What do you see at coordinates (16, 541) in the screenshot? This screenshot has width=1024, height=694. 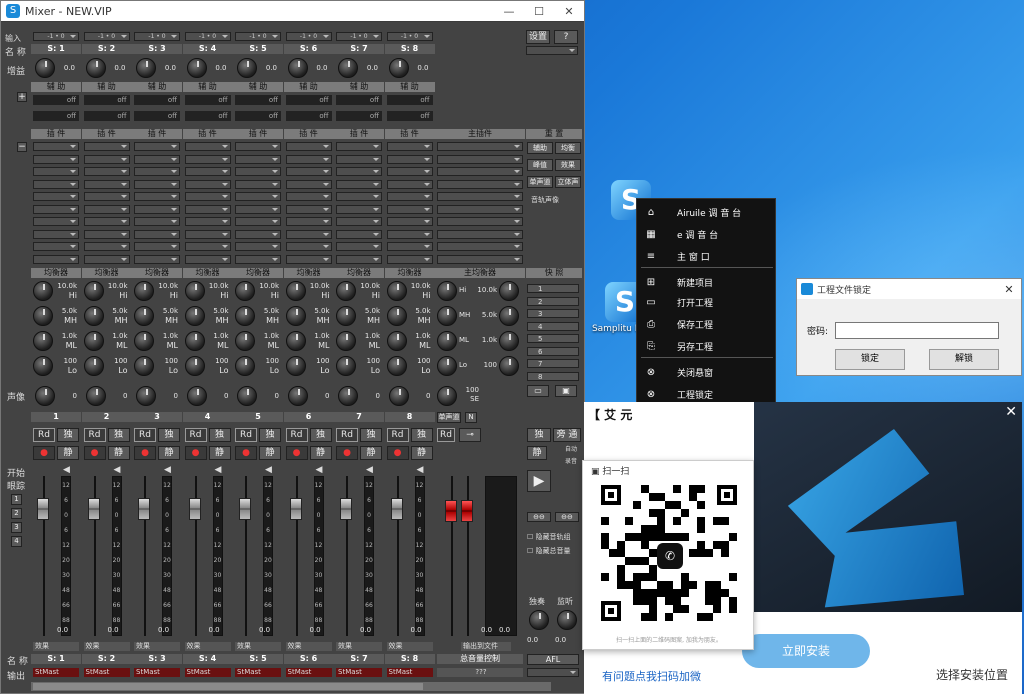 I see `track-button-4: 4` at bounding box center [16, 541].